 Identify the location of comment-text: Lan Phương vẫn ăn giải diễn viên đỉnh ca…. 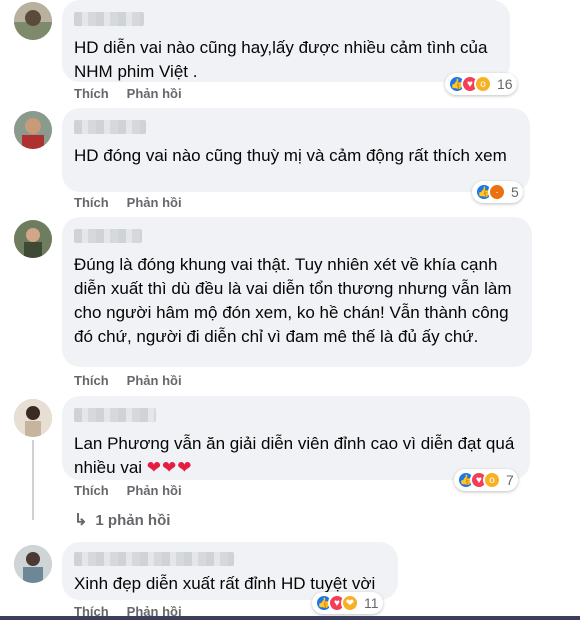
(296, 456).